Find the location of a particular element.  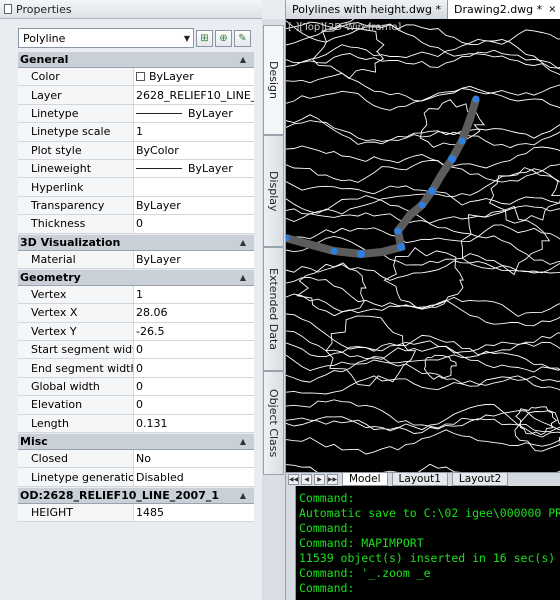

contour-line is located at coordinates (423, 164).